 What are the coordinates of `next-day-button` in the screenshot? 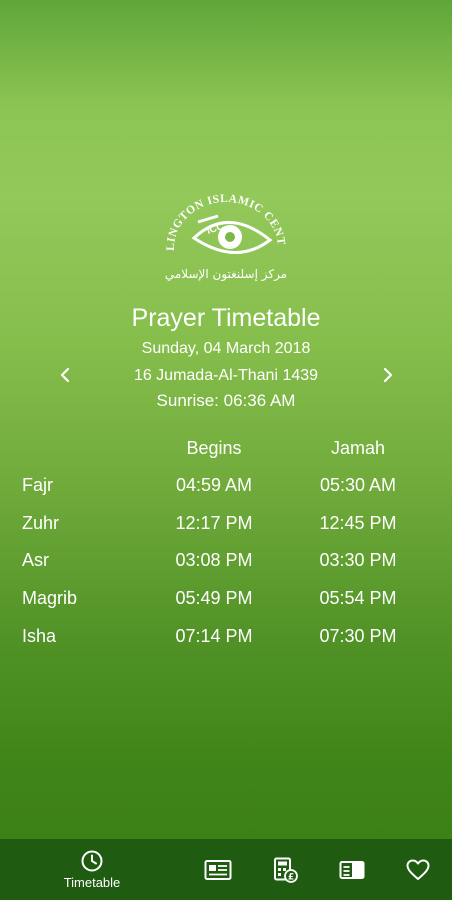 It's located at (388, 375).